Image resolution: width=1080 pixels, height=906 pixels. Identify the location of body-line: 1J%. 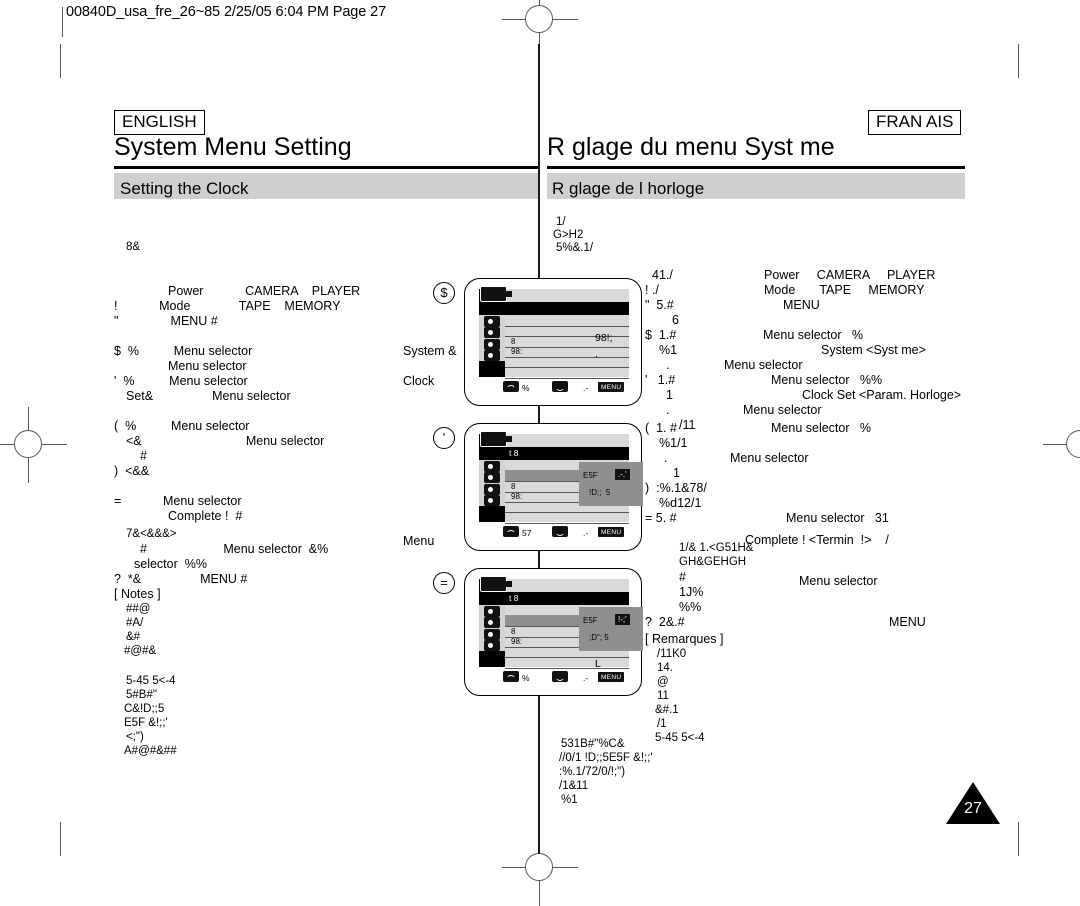
(691, 592).